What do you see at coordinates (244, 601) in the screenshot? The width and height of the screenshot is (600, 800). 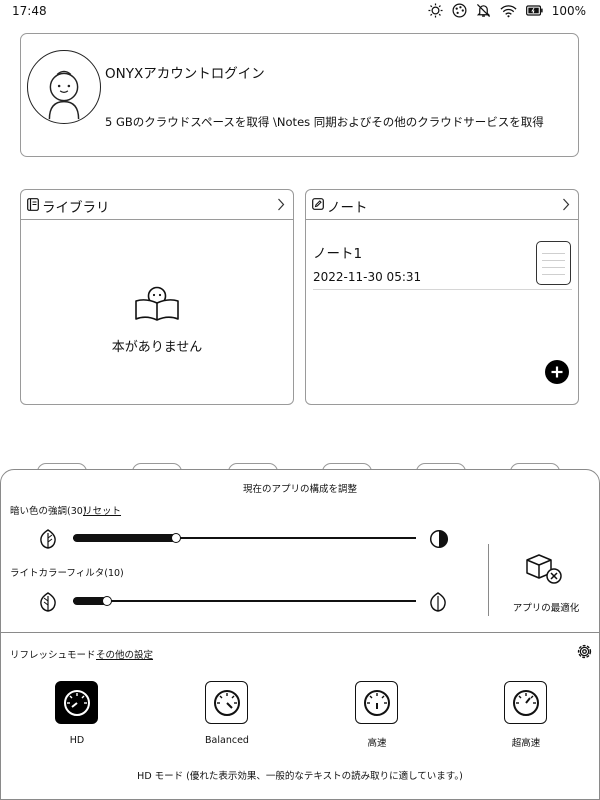 I see `light-filter-track` at bounding box center [244, 601].